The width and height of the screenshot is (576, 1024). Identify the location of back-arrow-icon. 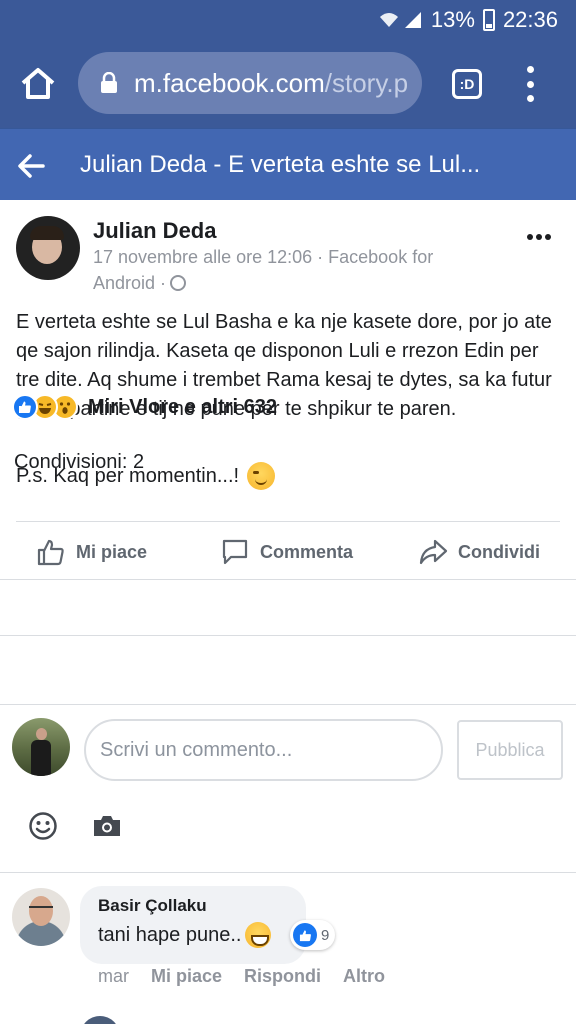
(31, 166).